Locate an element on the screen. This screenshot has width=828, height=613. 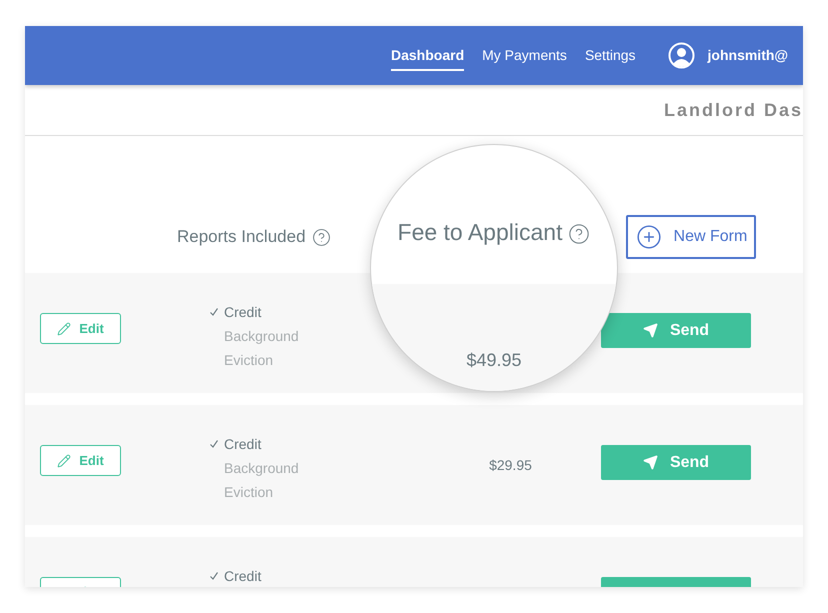
page-title: Landlord Das is located at coordinates (733, 110).